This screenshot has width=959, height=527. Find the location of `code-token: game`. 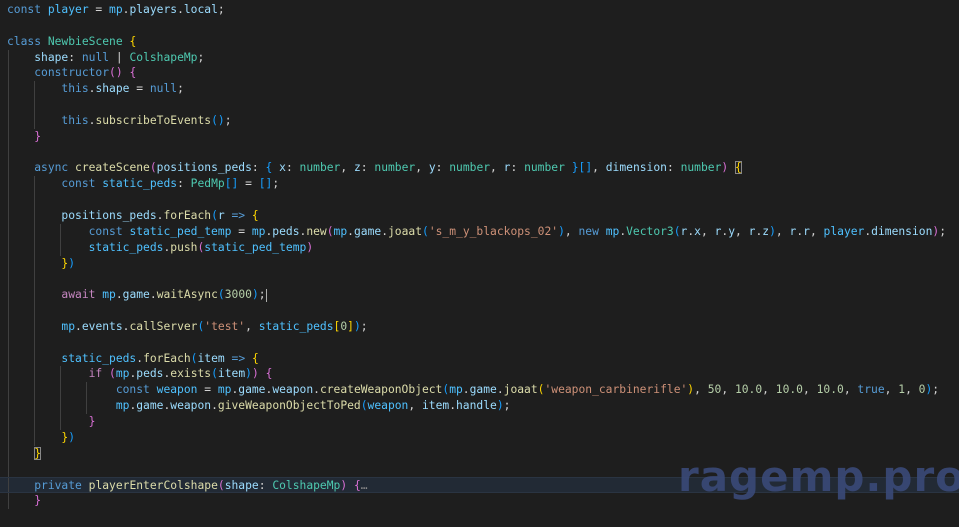

code-token: game is located at coordinates (252, 390).